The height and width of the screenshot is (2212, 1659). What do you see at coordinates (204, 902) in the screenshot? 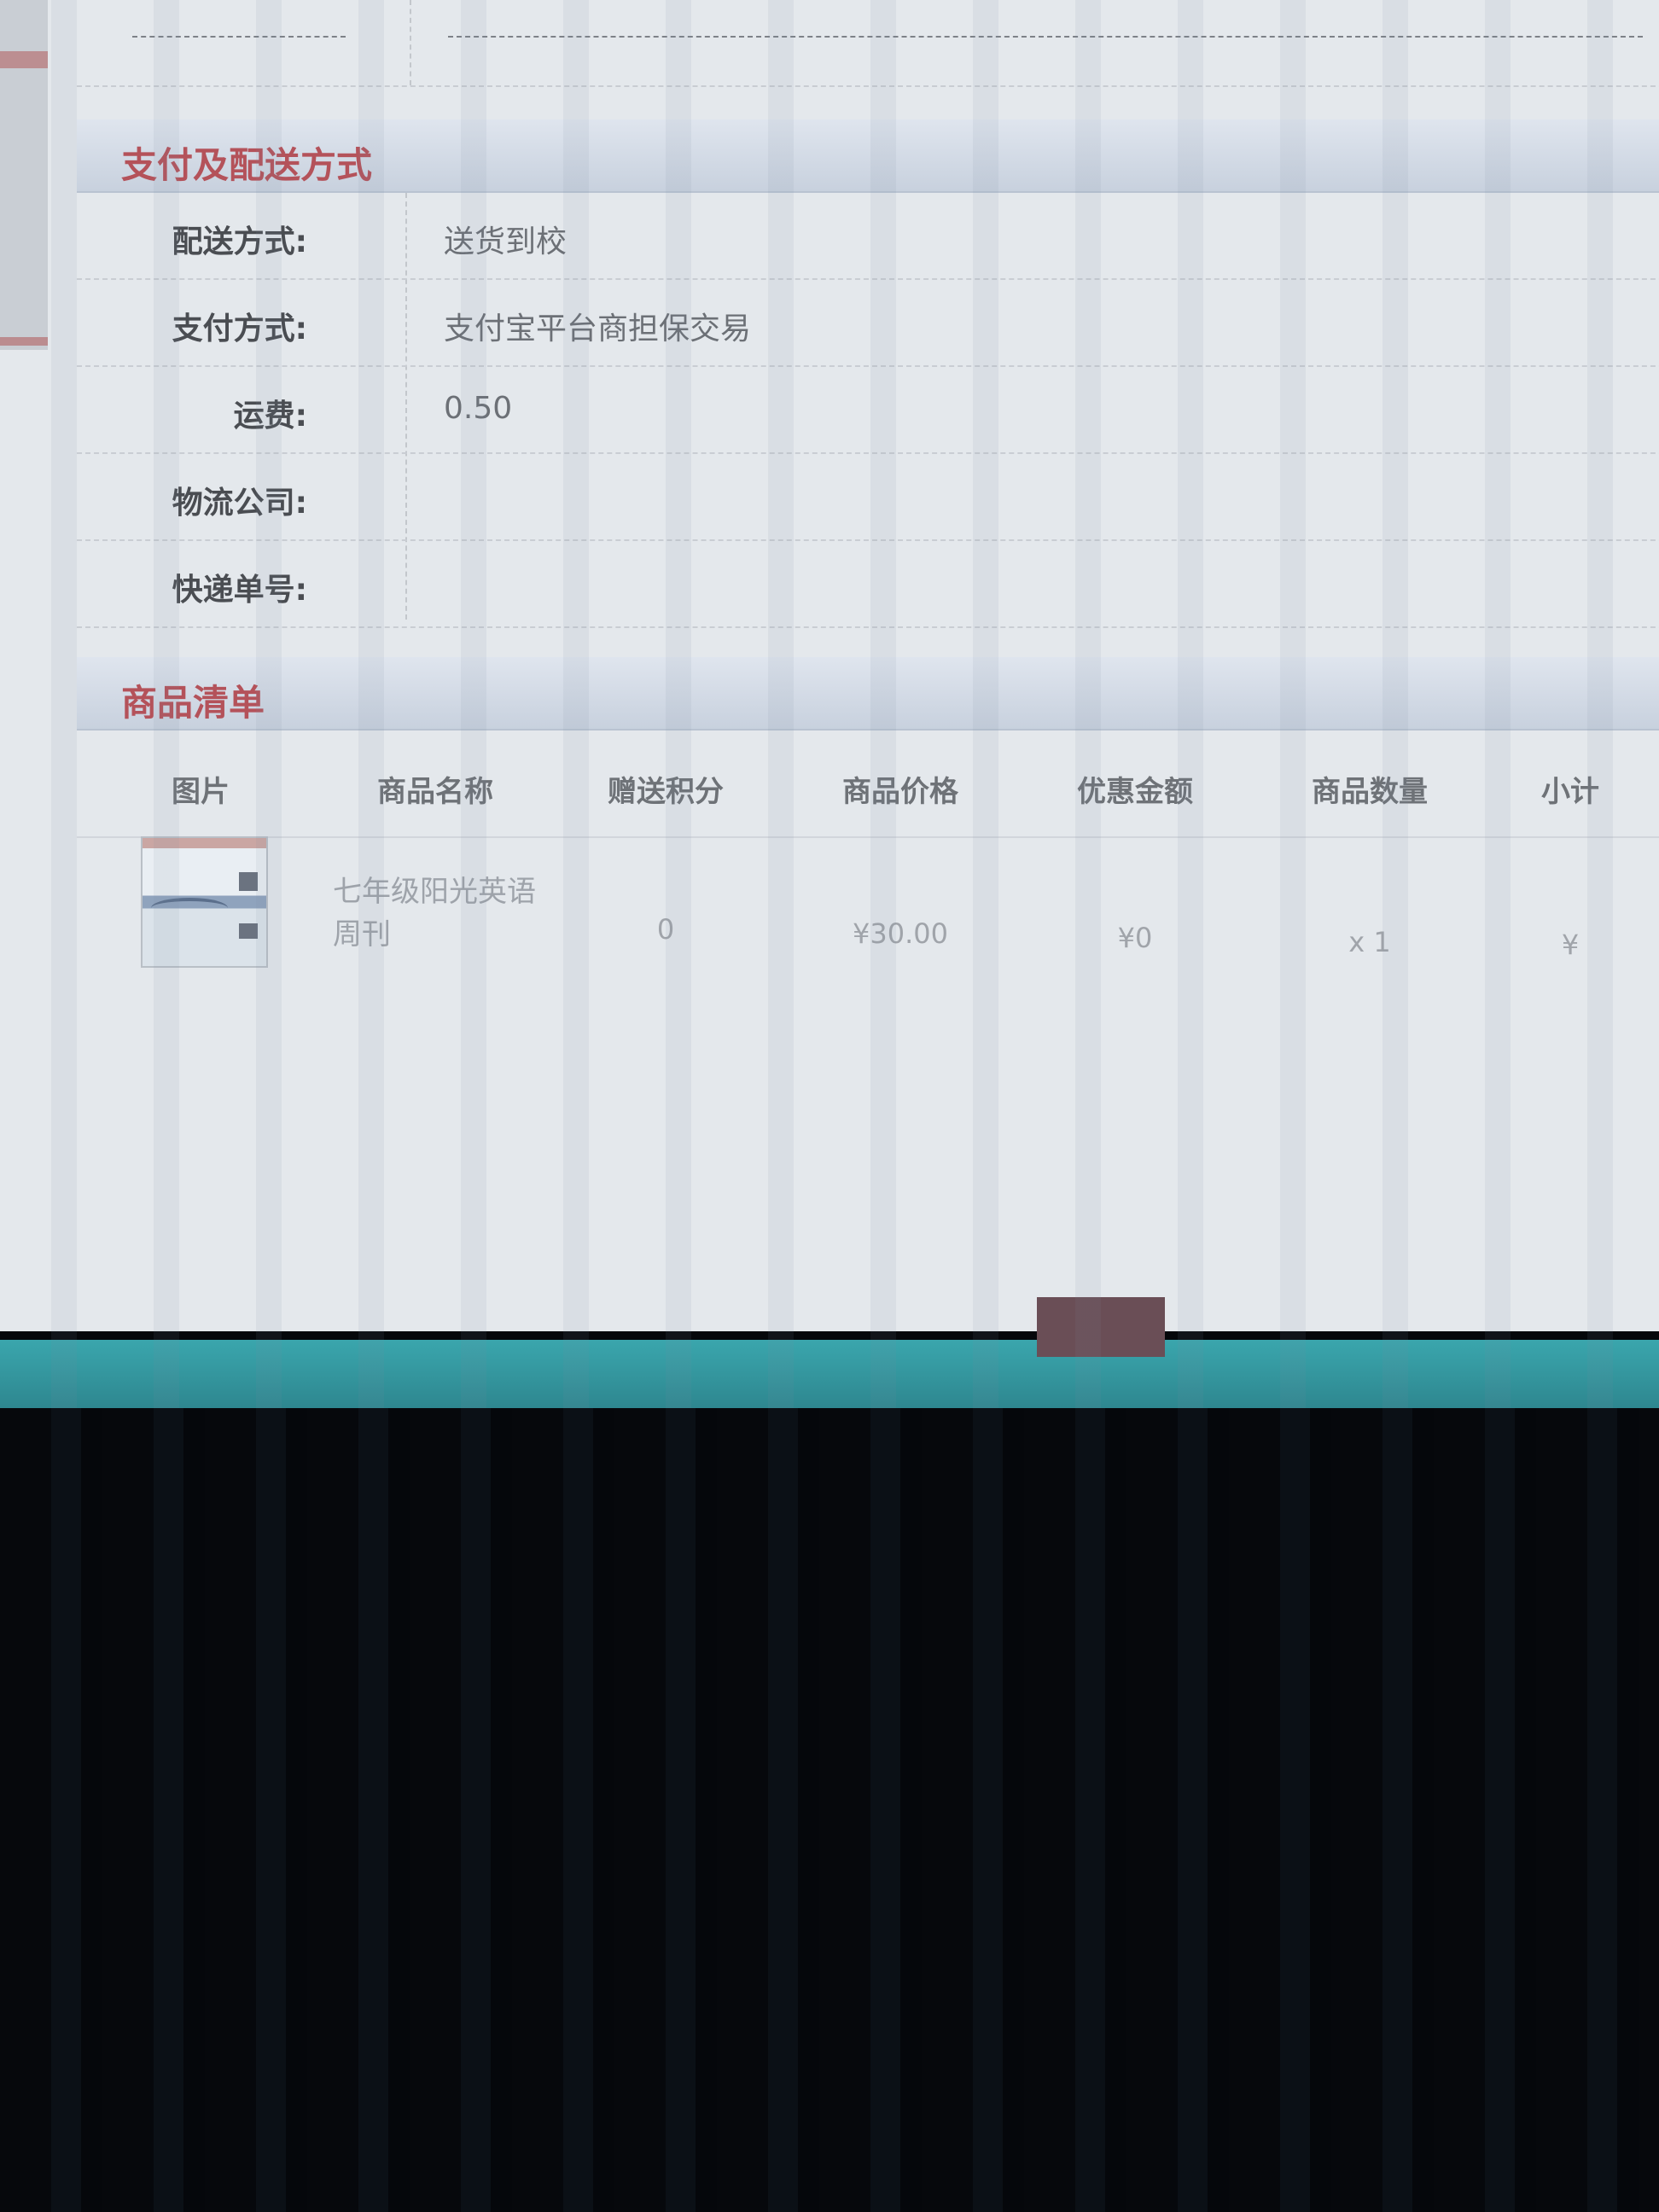
I see `product-thumbnail` at bounding box center [204, 902].